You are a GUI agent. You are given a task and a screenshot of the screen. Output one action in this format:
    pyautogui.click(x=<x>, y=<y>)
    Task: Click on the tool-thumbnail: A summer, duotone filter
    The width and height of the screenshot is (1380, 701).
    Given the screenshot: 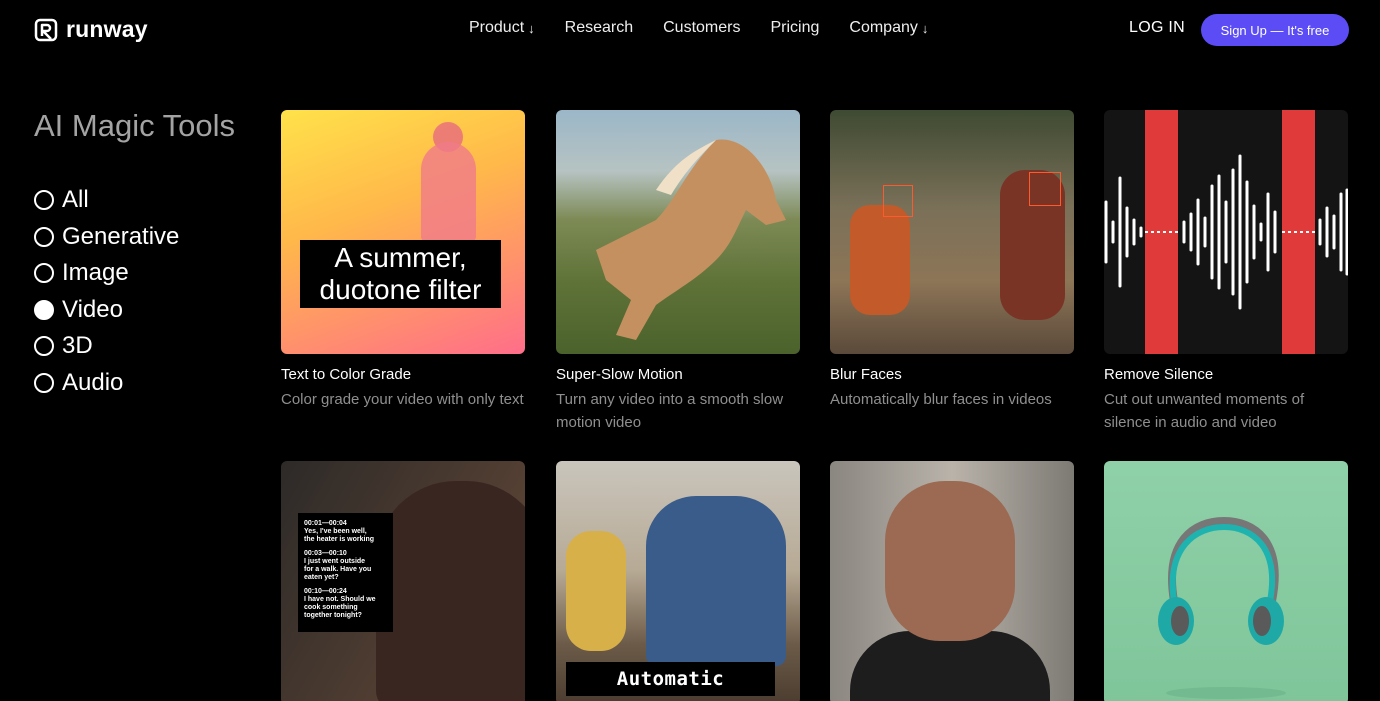 What is the action you would take?
    pyautogui.click(x=403, y=232)
    